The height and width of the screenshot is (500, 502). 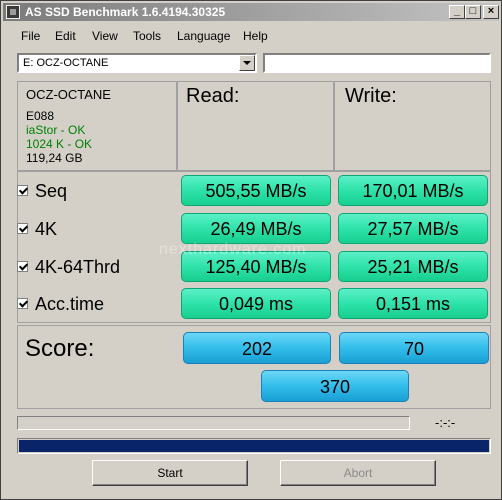 I want to click on maximize-button: □, so click(x=473, y=12).